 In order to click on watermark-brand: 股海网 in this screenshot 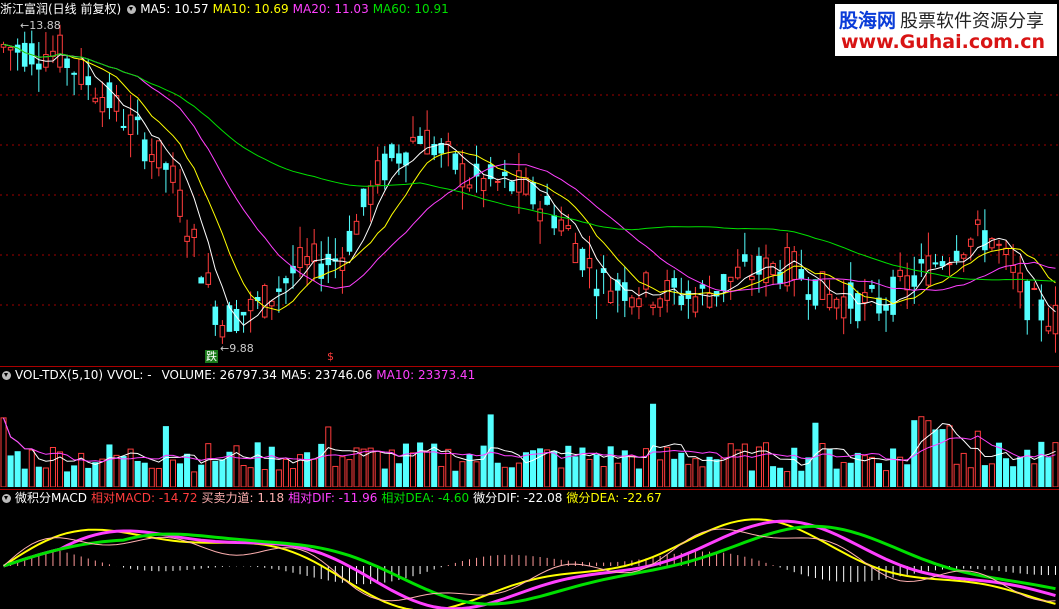, I will do `click(868, 21)`.